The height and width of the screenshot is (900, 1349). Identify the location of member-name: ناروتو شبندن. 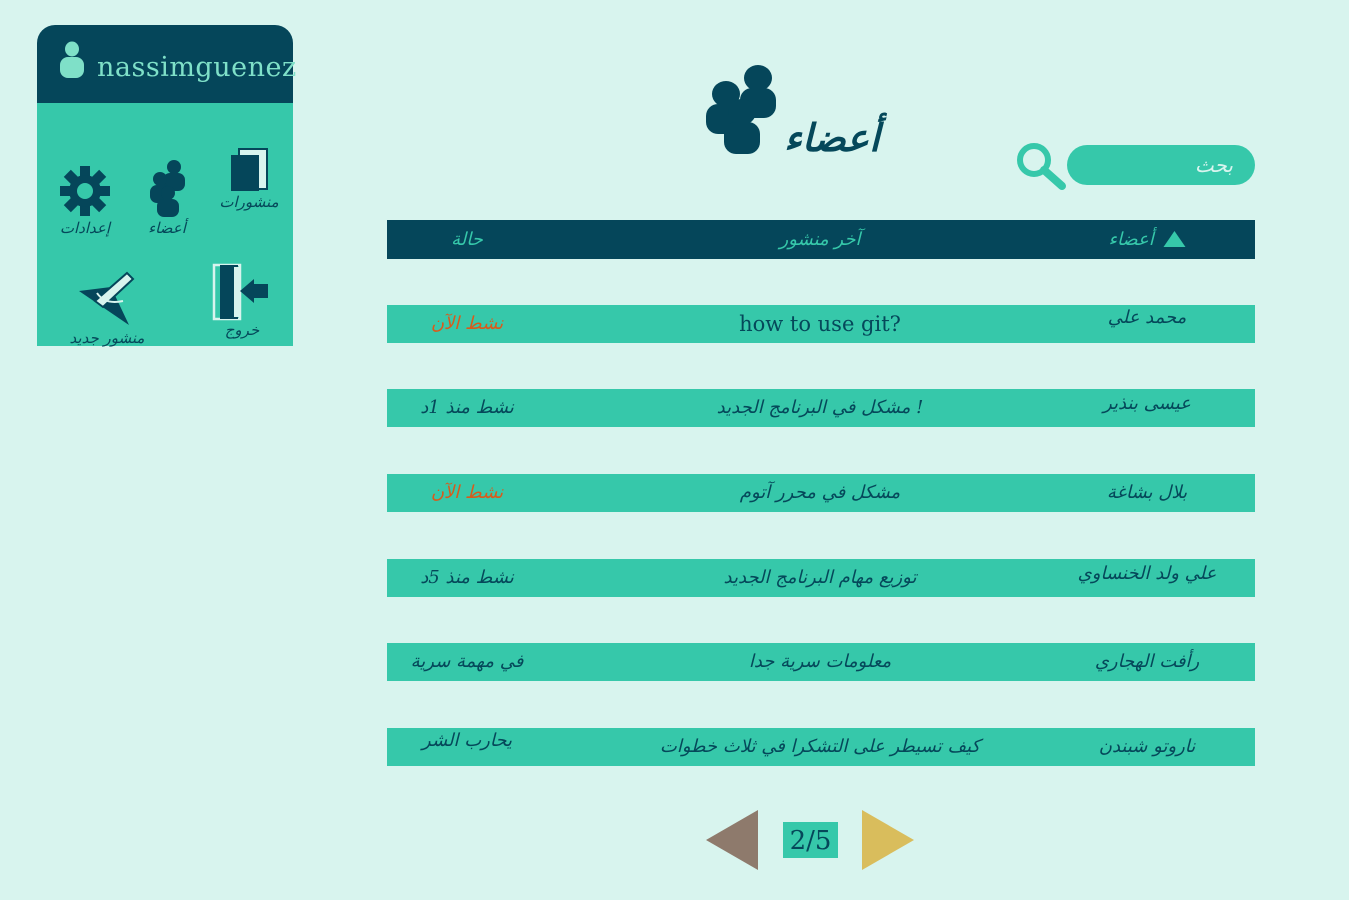
(1147, 747).